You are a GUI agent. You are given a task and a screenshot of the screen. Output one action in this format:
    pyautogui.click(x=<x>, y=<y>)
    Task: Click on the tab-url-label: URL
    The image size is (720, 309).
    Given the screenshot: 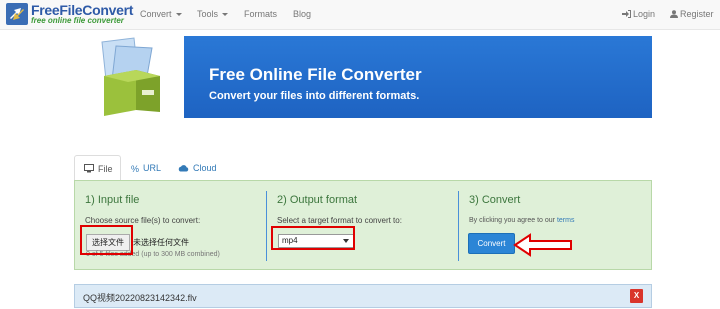 What is the action you would take?
    pyautogui.click(x=152, y=168)
    